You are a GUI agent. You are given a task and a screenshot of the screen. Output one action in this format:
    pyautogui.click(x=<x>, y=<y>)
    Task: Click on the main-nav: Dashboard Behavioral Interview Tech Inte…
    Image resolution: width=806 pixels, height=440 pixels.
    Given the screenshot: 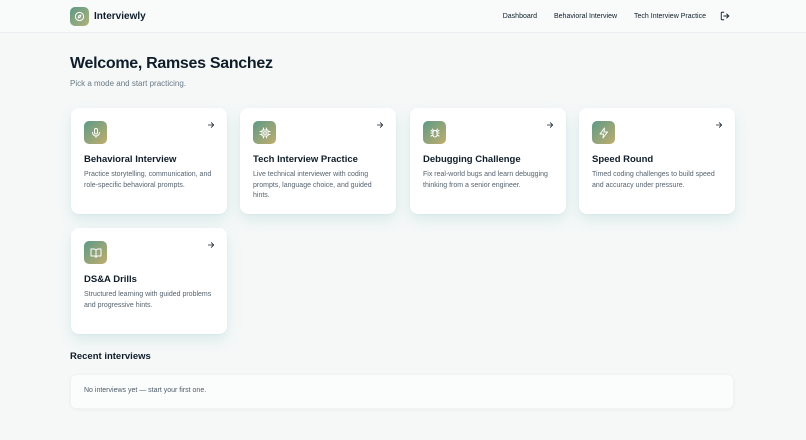 What is the action you would take?
    pyautogui.click(x=616, y=16)
    